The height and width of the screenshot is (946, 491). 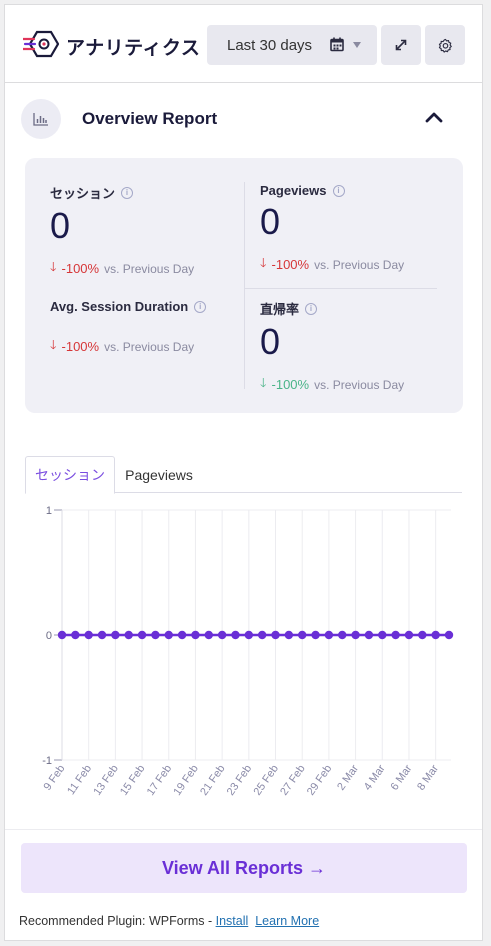 I want to click on chevron-up-icon, so click(x=434, y=117).